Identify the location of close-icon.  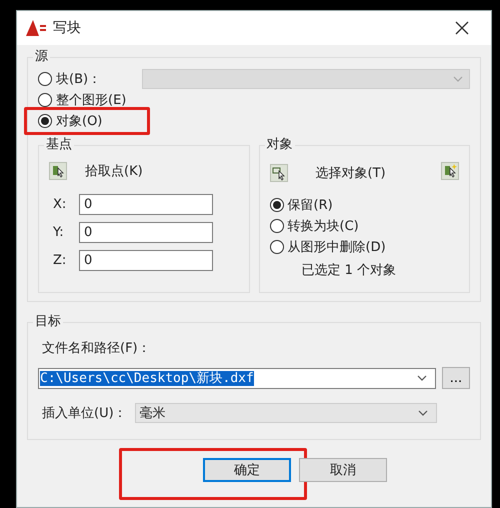
(462, 28).